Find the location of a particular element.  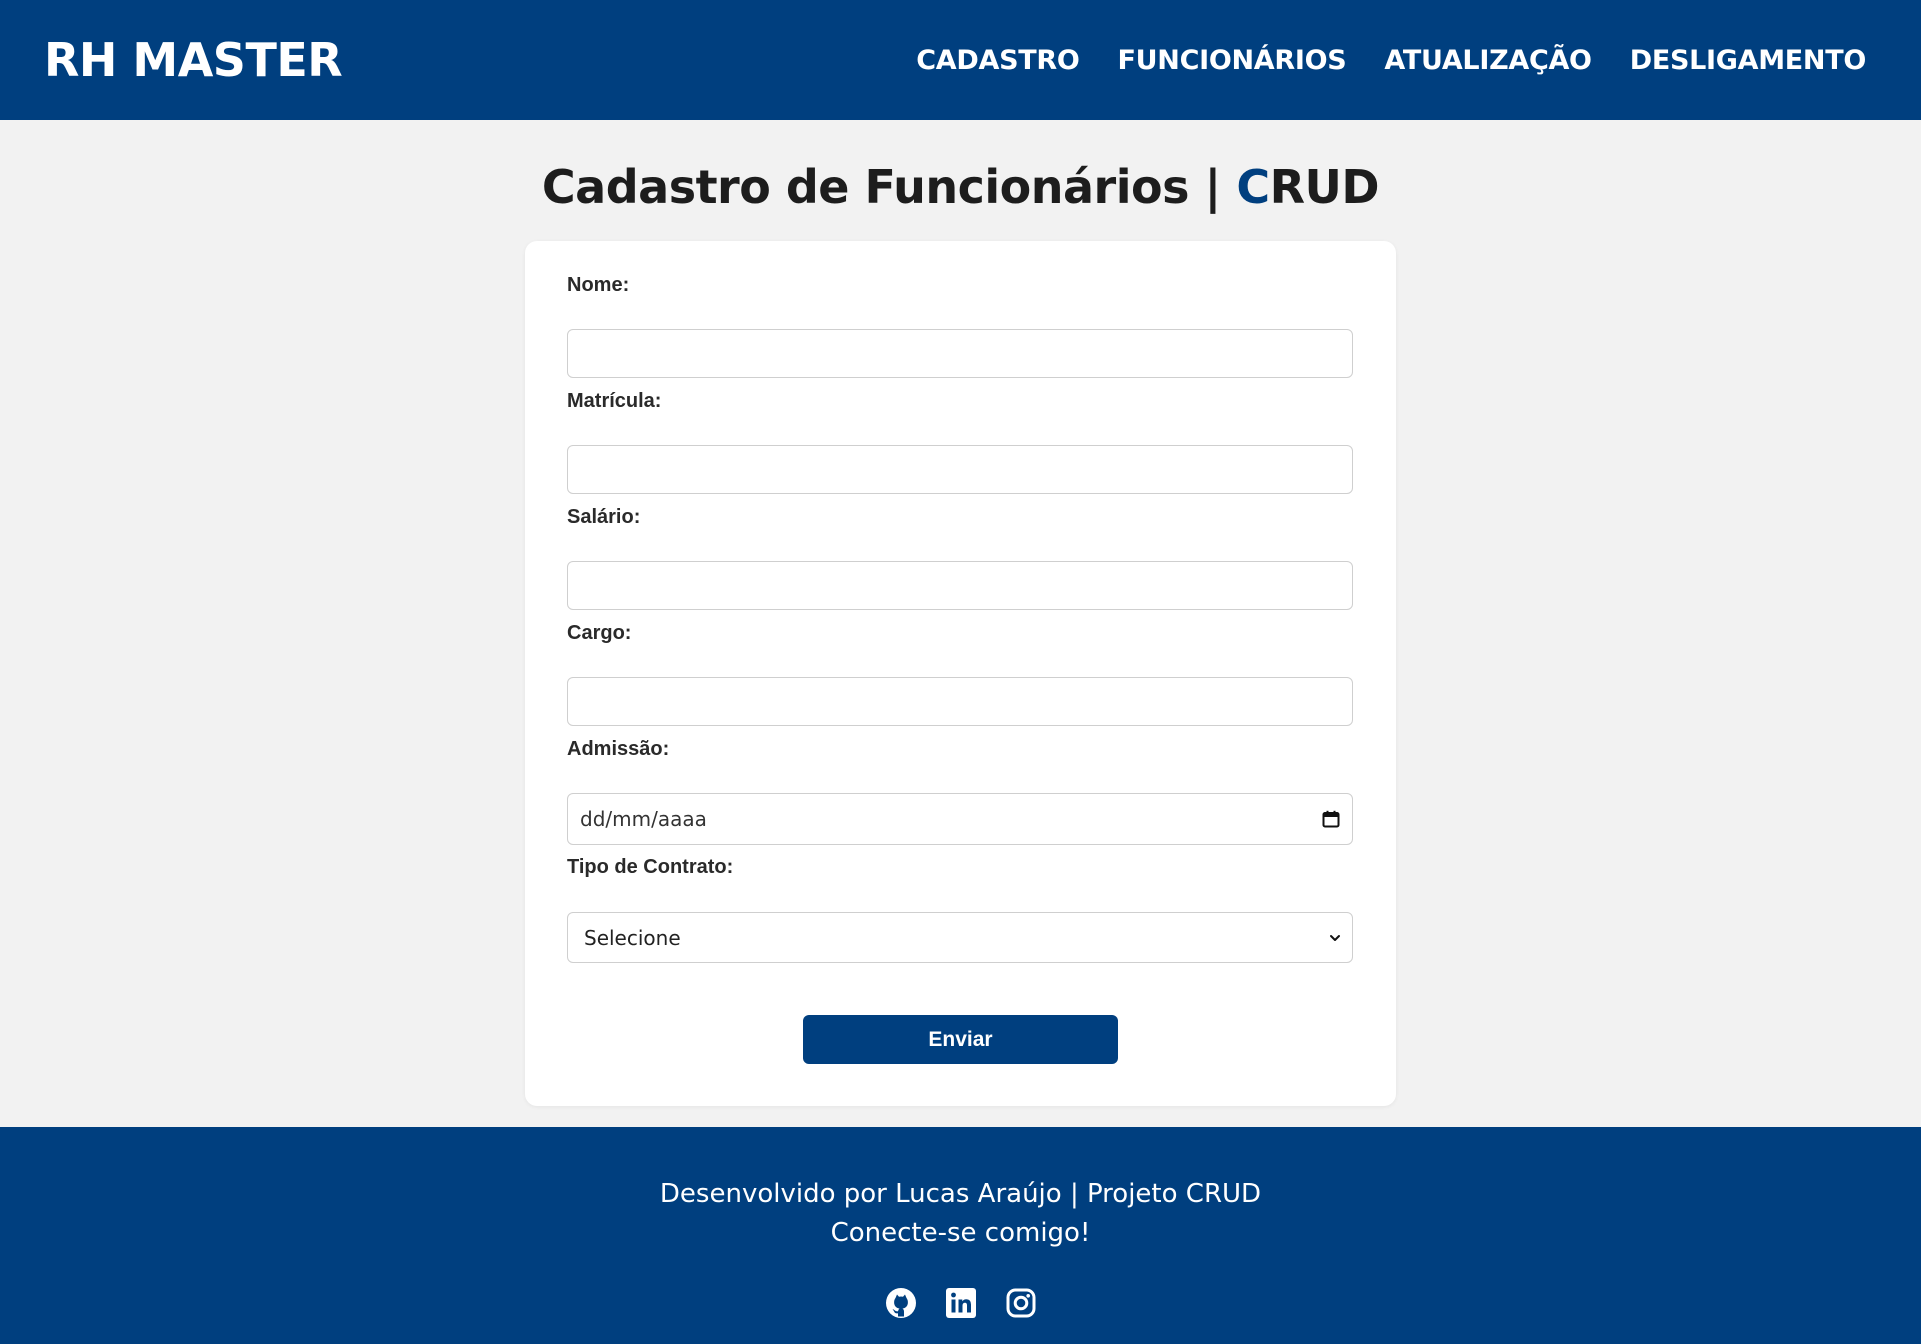

page-title-main: Cadastro de Funcionários | is located at coordinates (889, 187).